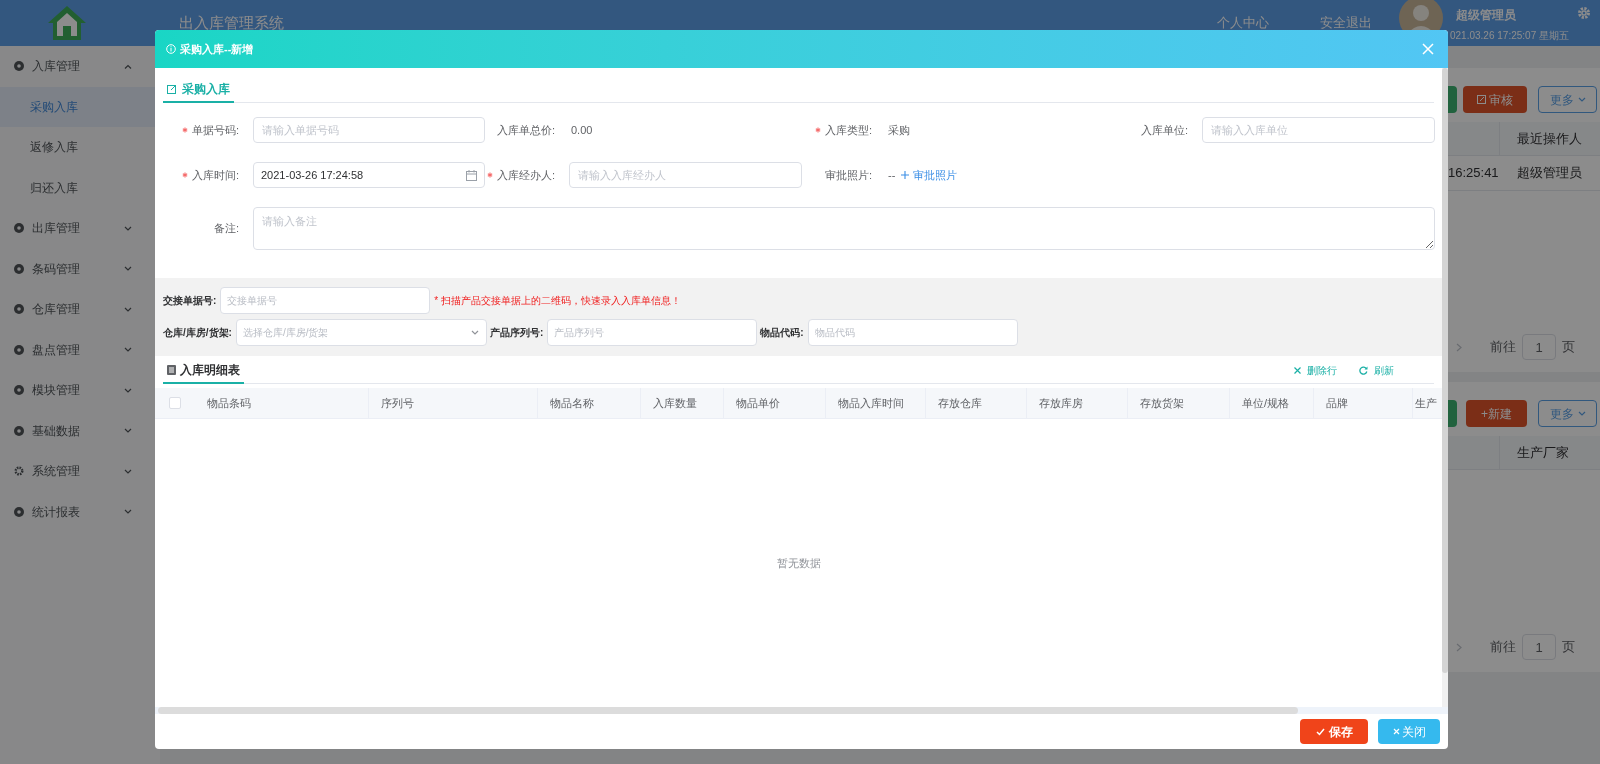 This screenshot has height=764, width=1600. What do you see at coordinates (361, 332) in the screenshot?
I see `select-field: 选择仓库/库房/货架` at bounding box center [361, 332].